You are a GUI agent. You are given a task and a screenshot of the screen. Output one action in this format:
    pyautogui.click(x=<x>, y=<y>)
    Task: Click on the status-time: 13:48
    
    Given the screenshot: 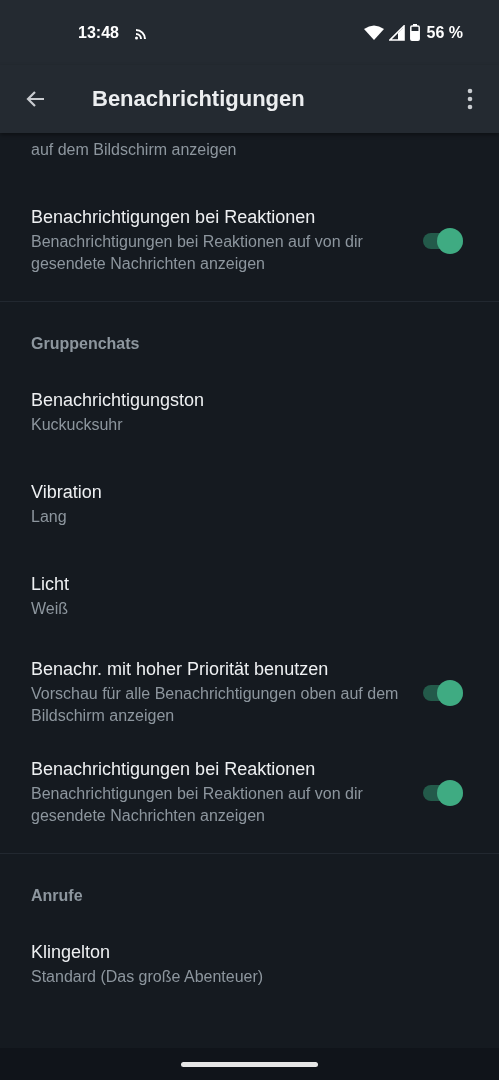 What is the action you would take?
    pyautogui.click(x=98, y=32)
    